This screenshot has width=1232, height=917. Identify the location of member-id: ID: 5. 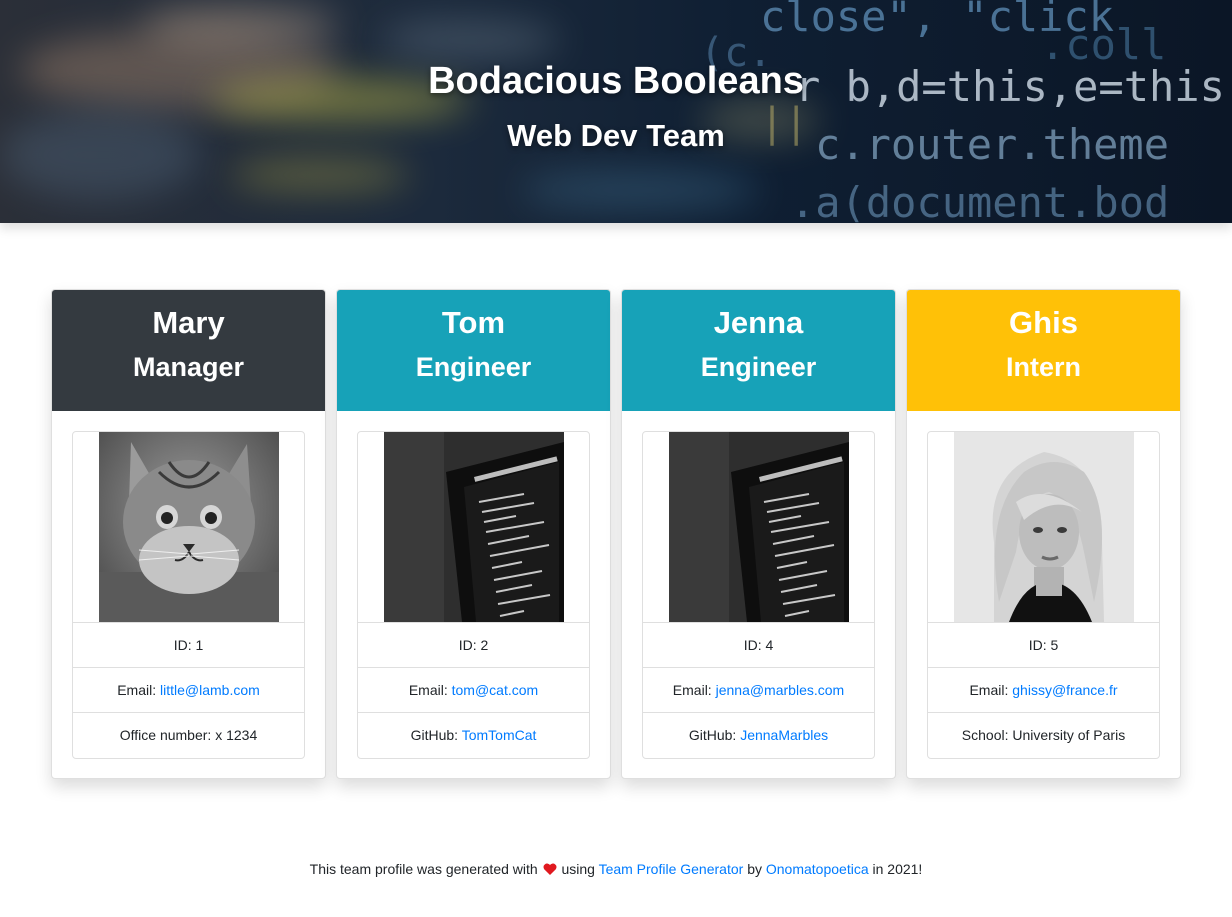
(1043, 645).